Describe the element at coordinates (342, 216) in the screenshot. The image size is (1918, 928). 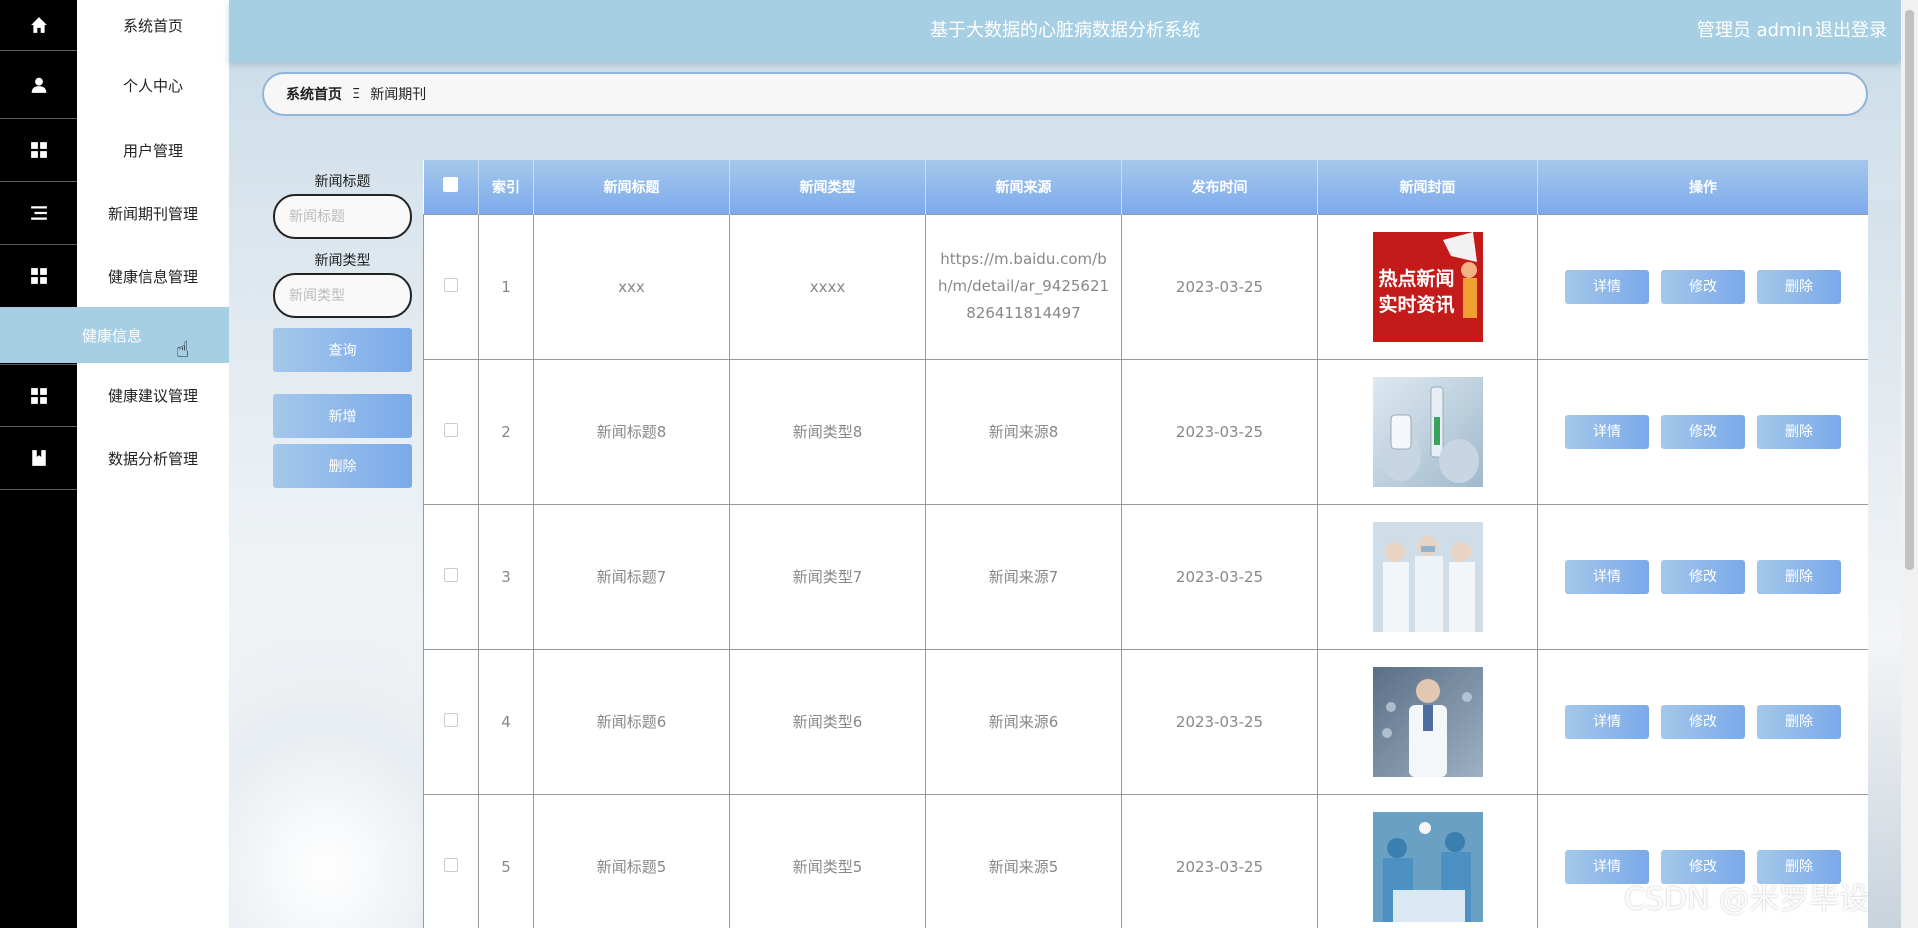
I see `title-search-input` at that location.